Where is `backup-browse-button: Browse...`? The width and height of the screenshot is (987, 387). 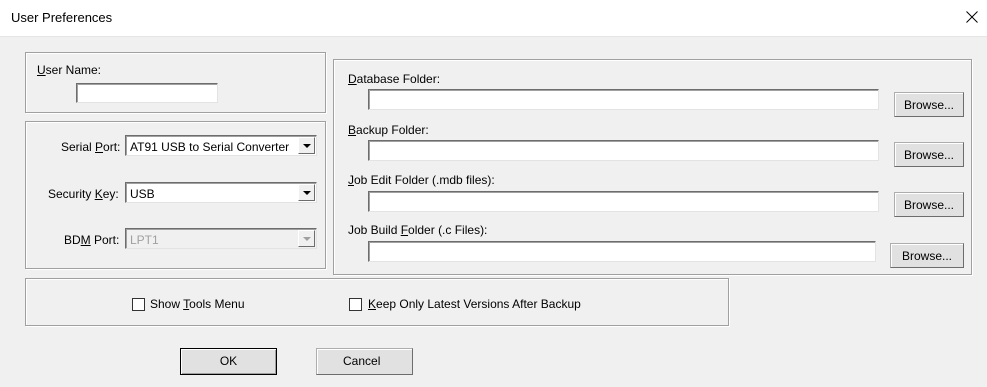
backup-browse-button: Browse... is located at coordinates (929, 154).